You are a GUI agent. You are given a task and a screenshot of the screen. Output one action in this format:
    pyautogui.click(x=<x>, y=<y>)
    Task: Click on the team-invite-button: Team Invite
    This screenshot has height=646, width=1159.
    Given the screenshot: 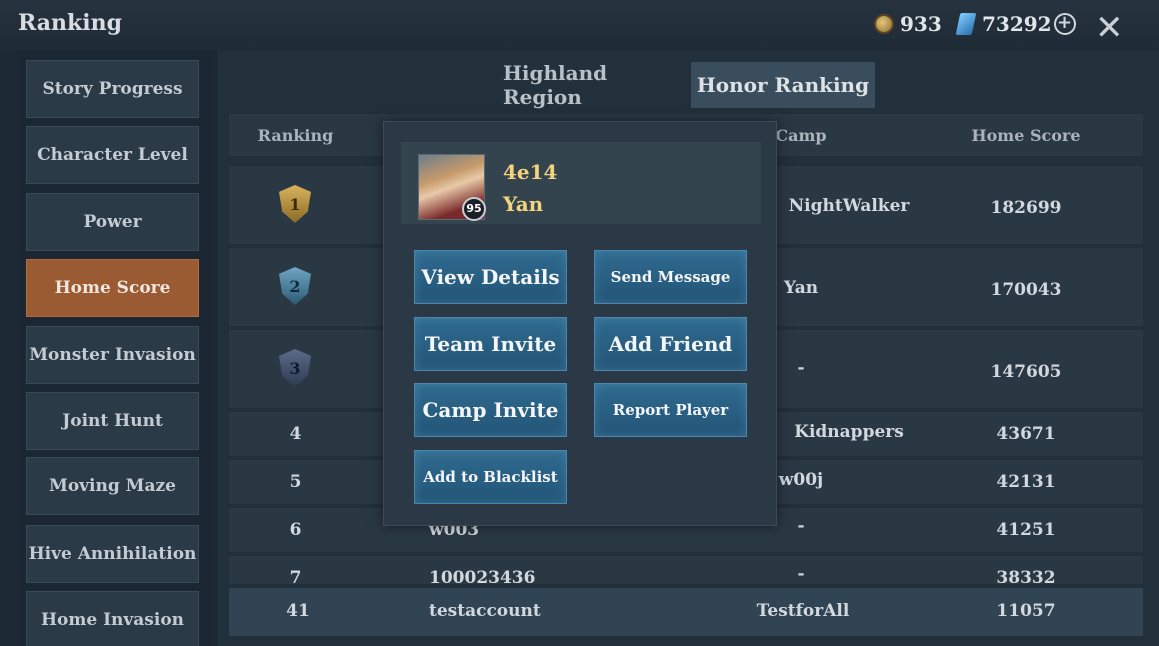 What is the action you would take?
    pyautogui.click(x=490, y=344)
    